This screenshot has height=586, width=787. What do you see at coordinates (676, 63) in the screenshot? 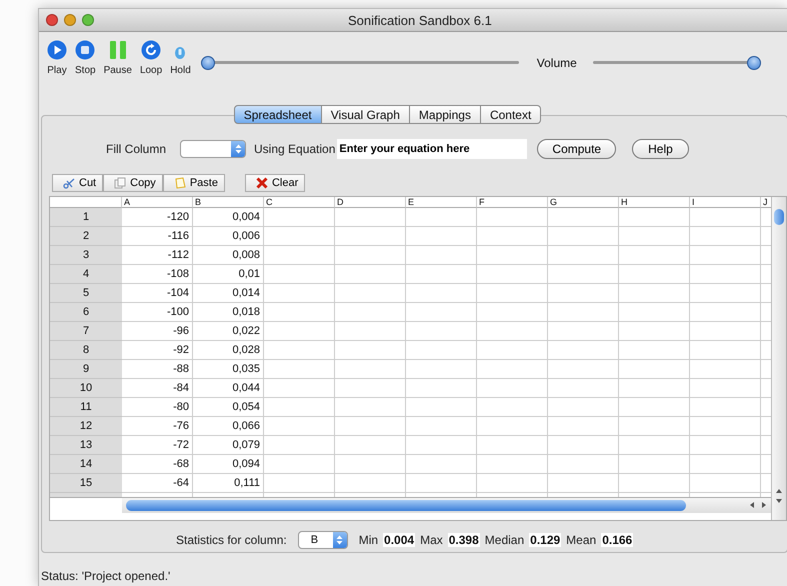
I see `volume-slider` at bounding box center [676, 63].